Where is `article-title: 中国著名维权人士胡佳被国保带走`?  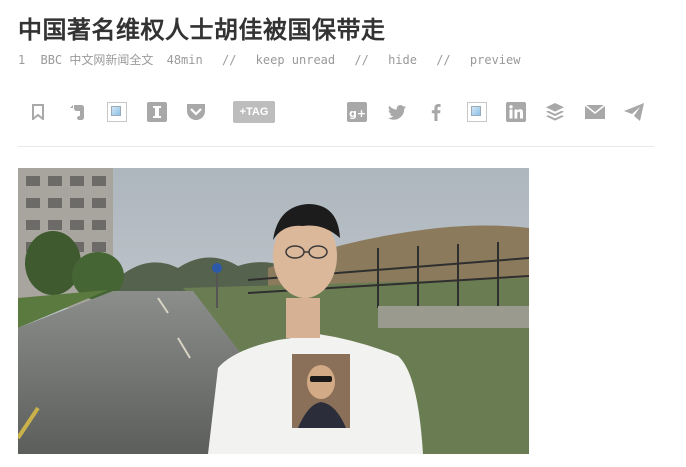
article-title: 中国著名维权人士胡佳被国保带走 is located at coordinates (202, 27).